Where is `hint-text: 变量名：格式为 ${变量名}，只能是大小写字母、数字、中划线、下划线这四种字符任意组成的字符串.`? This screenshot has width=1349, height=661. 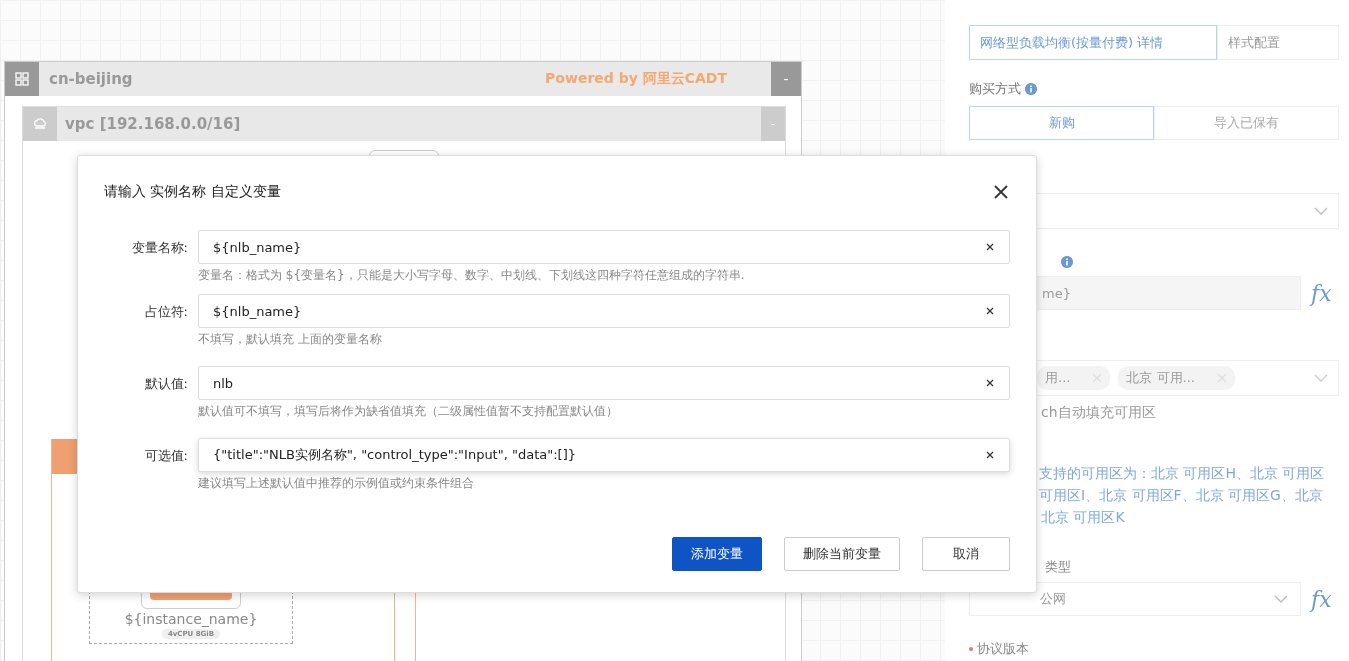 hint-text: 变量名：格式为 ${变量名}，只能是大小写字母、数字、中划线、下划线这四种字符任意组成的字符串. is located at coordinates (472, 275).